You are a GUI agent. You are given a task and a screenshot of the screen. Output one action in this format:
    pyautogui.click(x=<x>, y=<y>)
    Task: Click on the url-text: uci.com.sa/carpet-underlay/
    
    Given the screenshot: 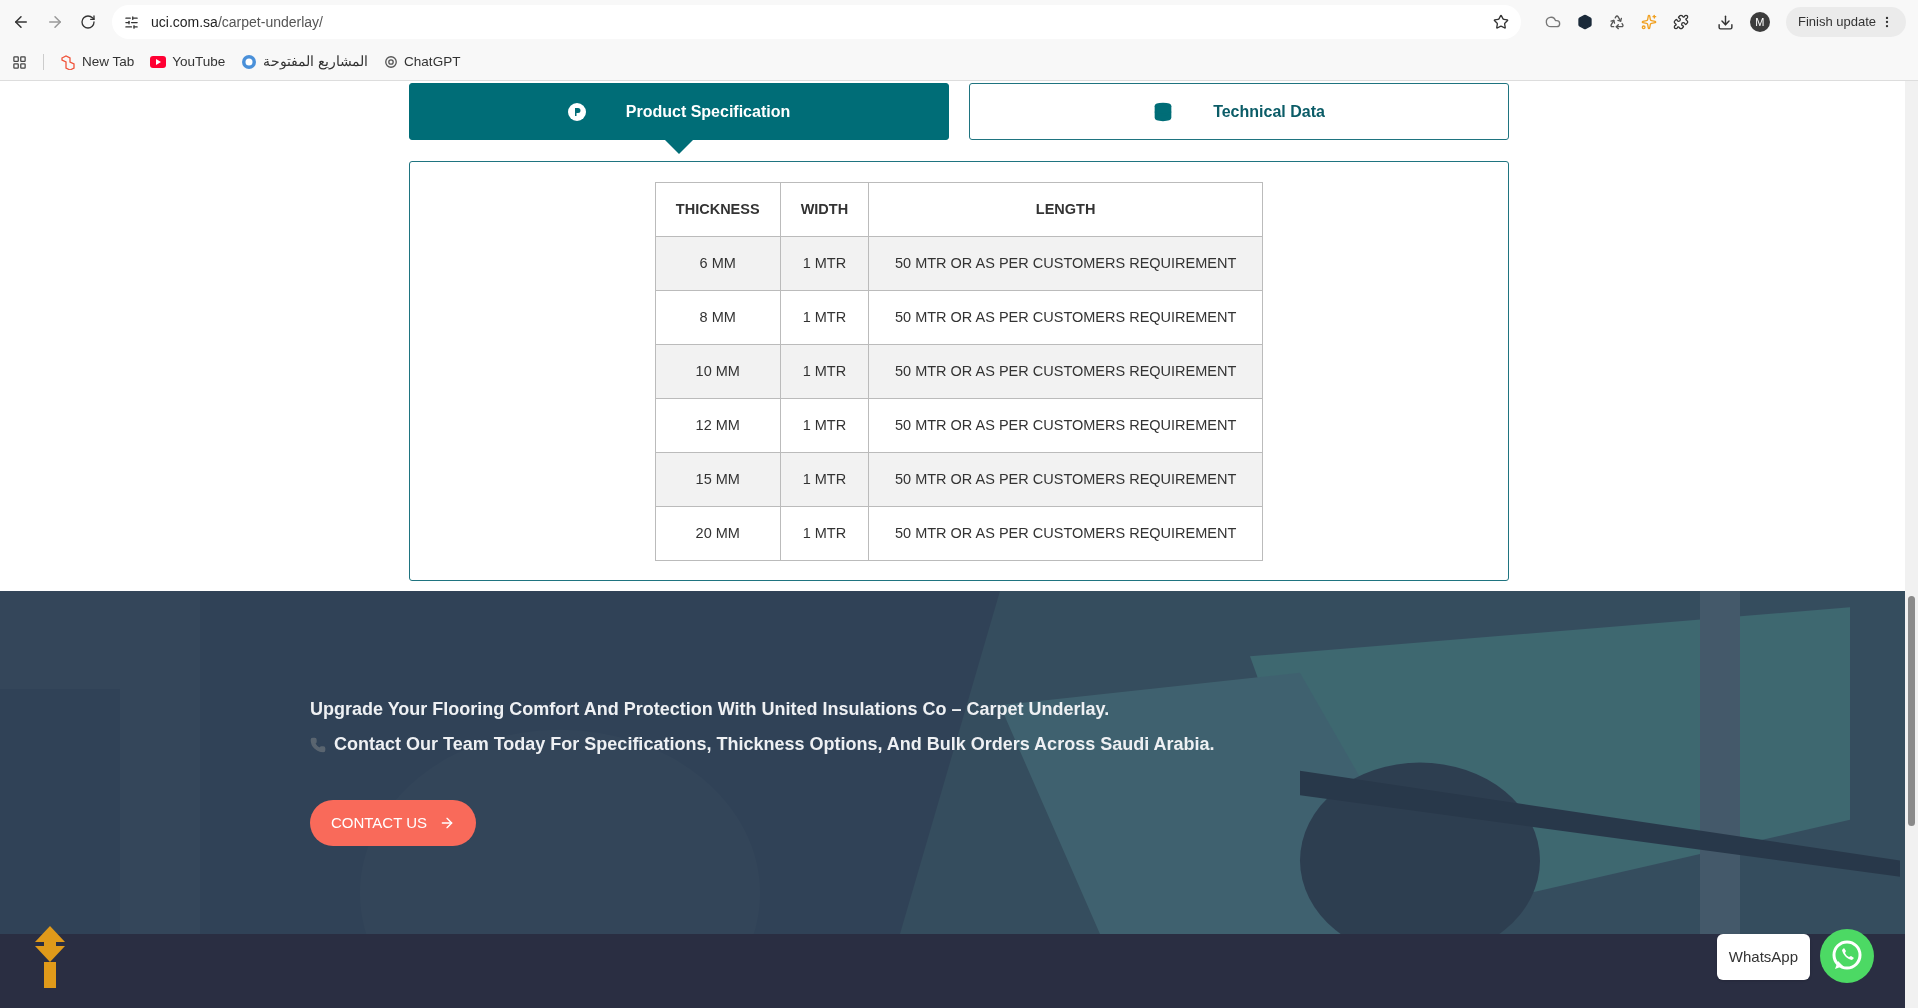 What is the action you would take?
    pyautogui.click(x=237, y=22)
    